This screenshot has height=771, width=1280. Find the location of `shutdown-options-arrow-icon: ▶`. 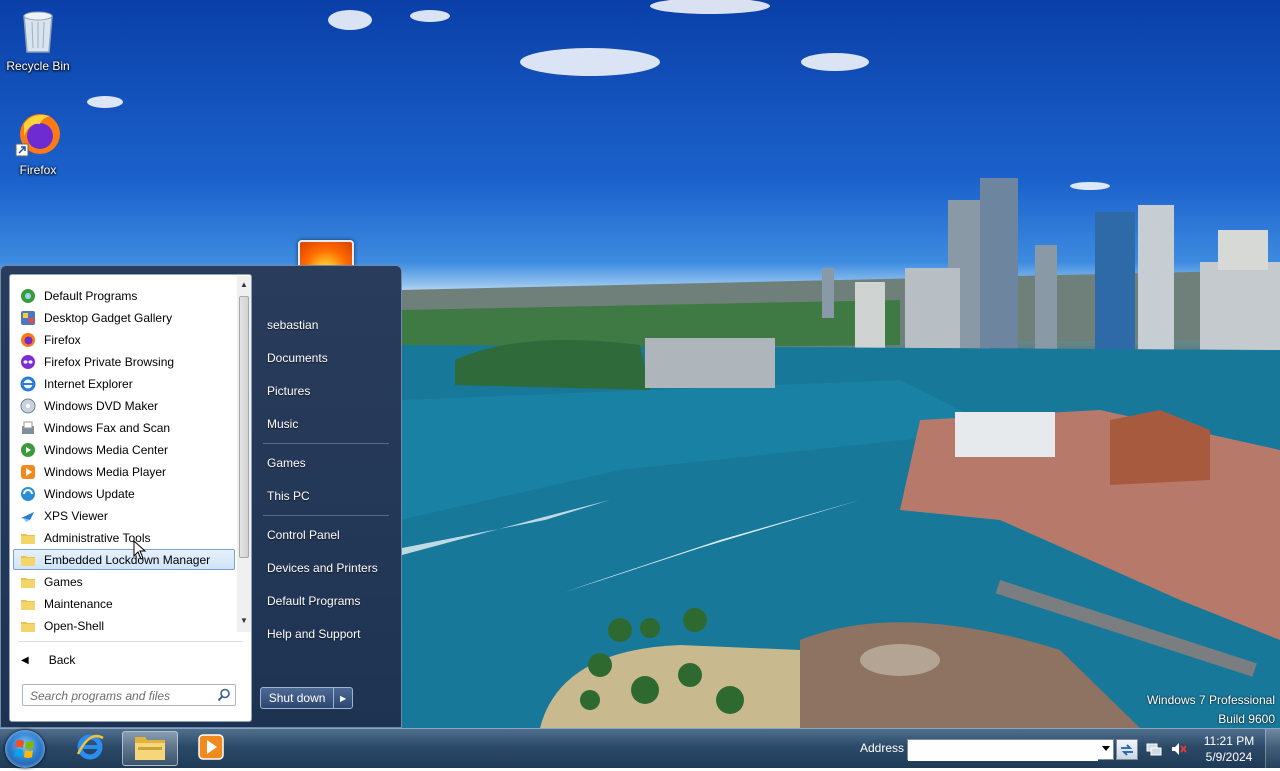

shutdown-options-arrow-icon: ▶ is located at coordinates (343, 698).